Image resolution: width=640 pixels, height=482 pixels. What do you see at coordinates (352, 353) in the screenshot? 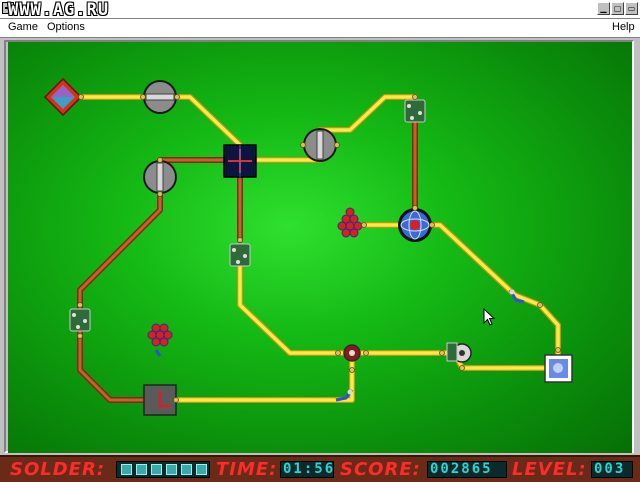
I see `valve-icon` at bounding box center [352, 353].